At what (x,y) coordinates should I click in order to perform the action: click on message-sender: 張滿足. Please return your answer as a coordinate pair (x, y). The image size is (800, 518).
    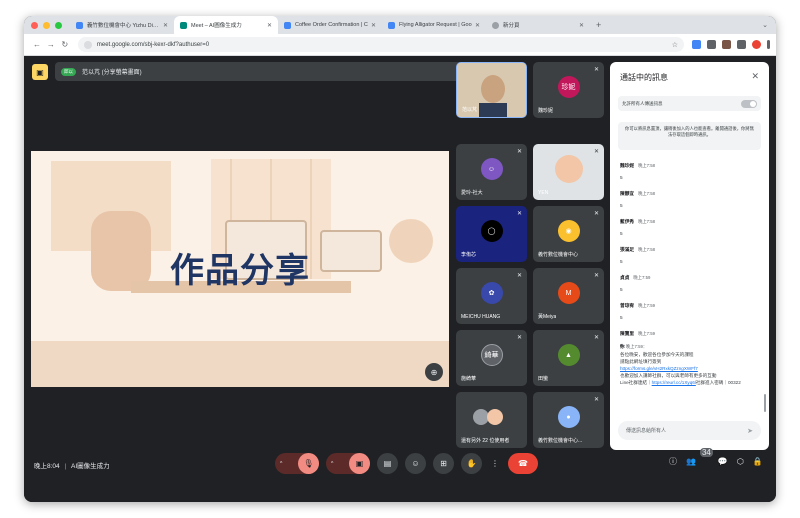
    Looking at the image, I should click on (627, 249).